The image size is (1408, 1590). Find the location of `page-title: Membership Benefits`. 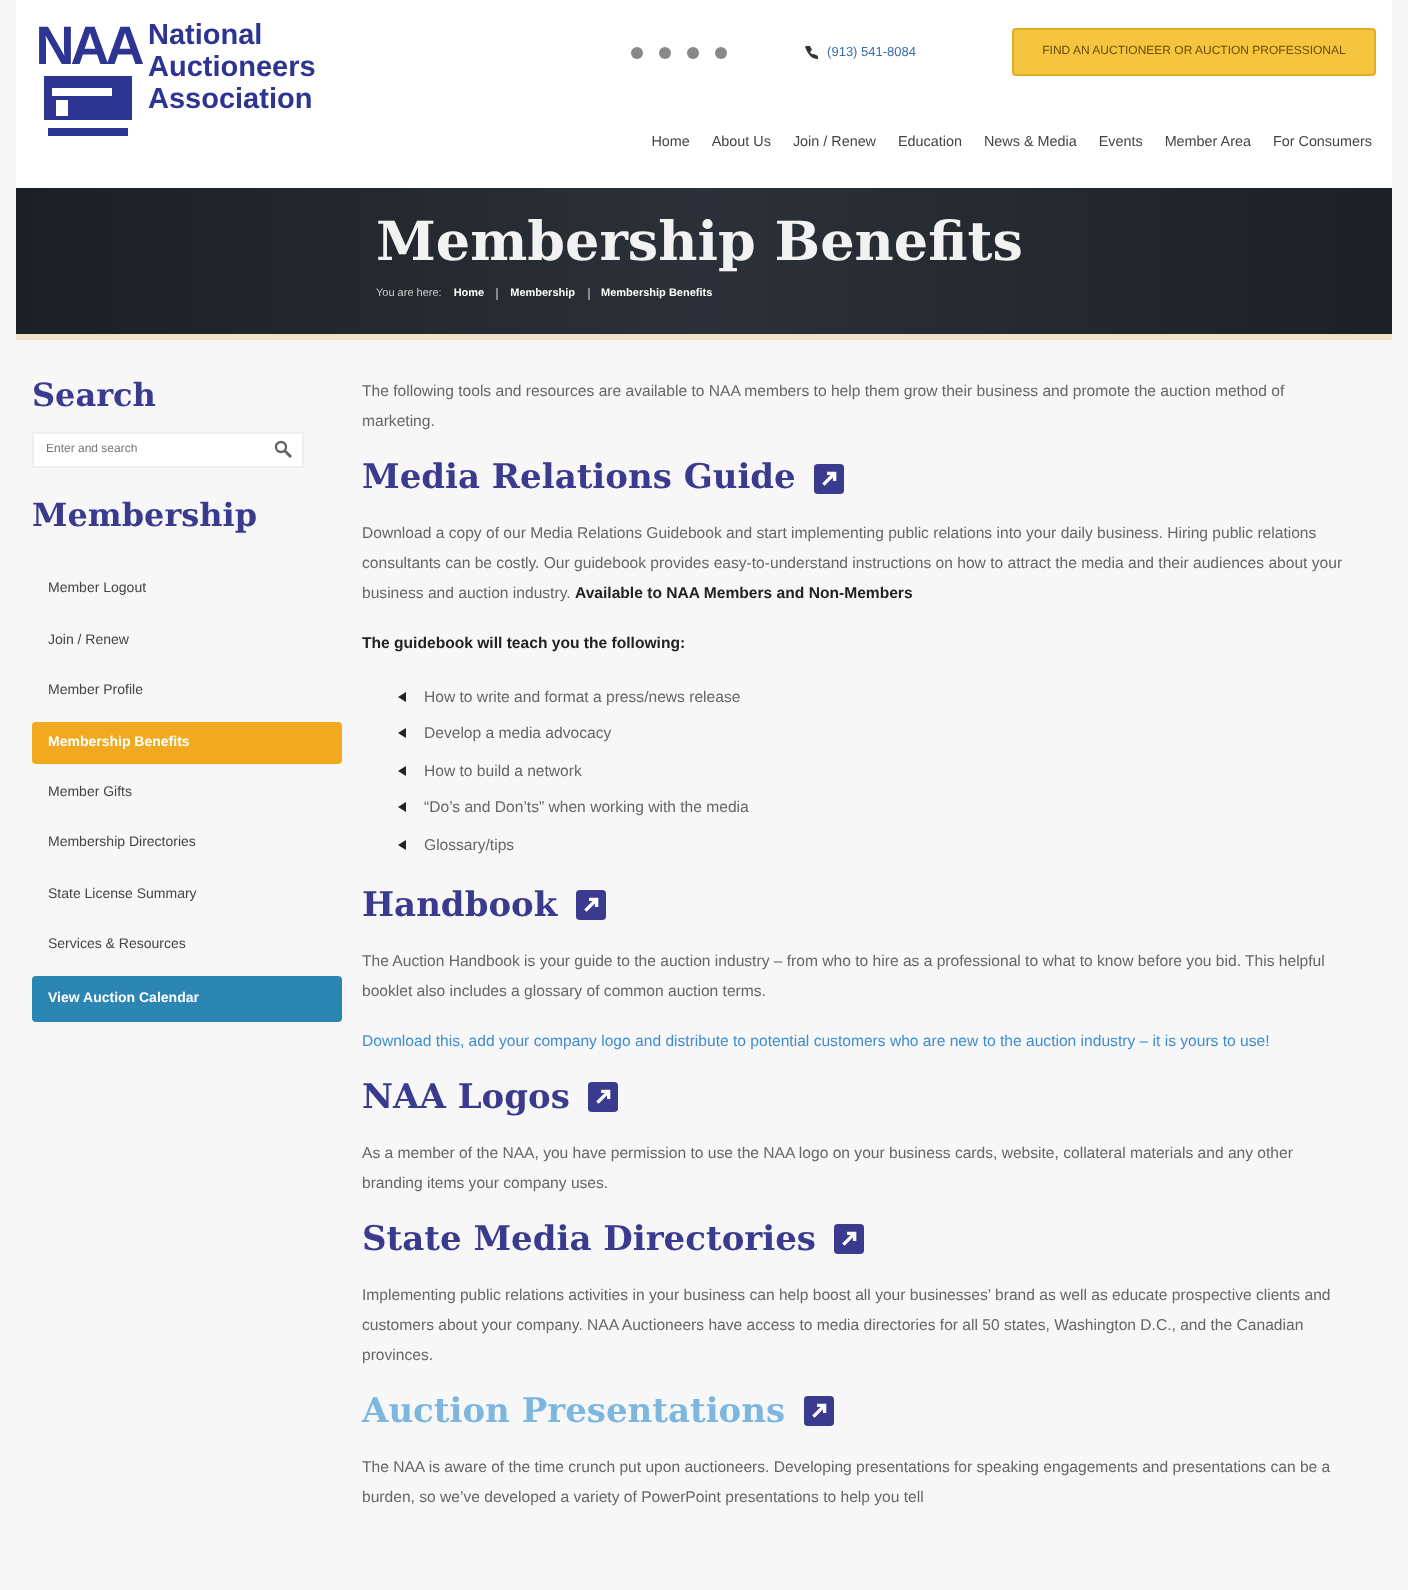

page-title: Membership Benefits is located at coordinates (700, 244).